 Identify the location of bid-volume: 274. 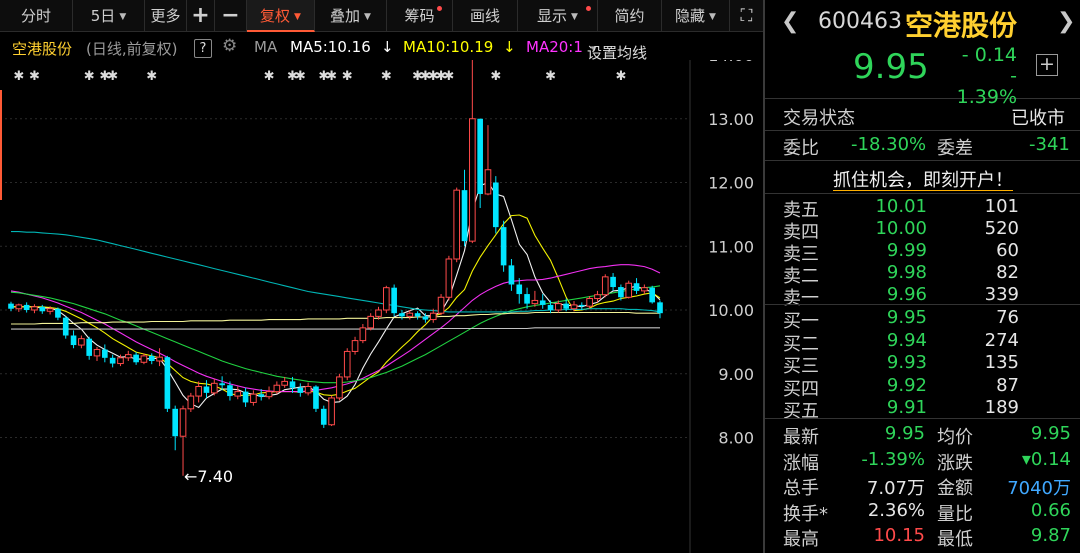
(1001, 340).